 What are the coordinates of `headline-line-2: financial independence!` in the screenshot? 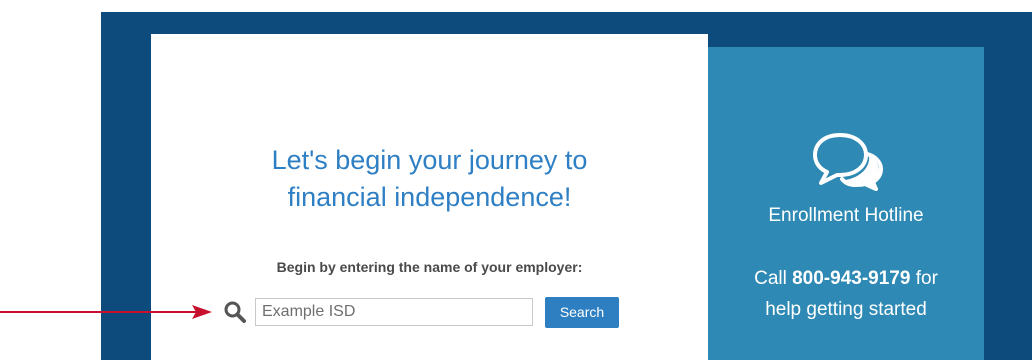 It's located at (429, 197).